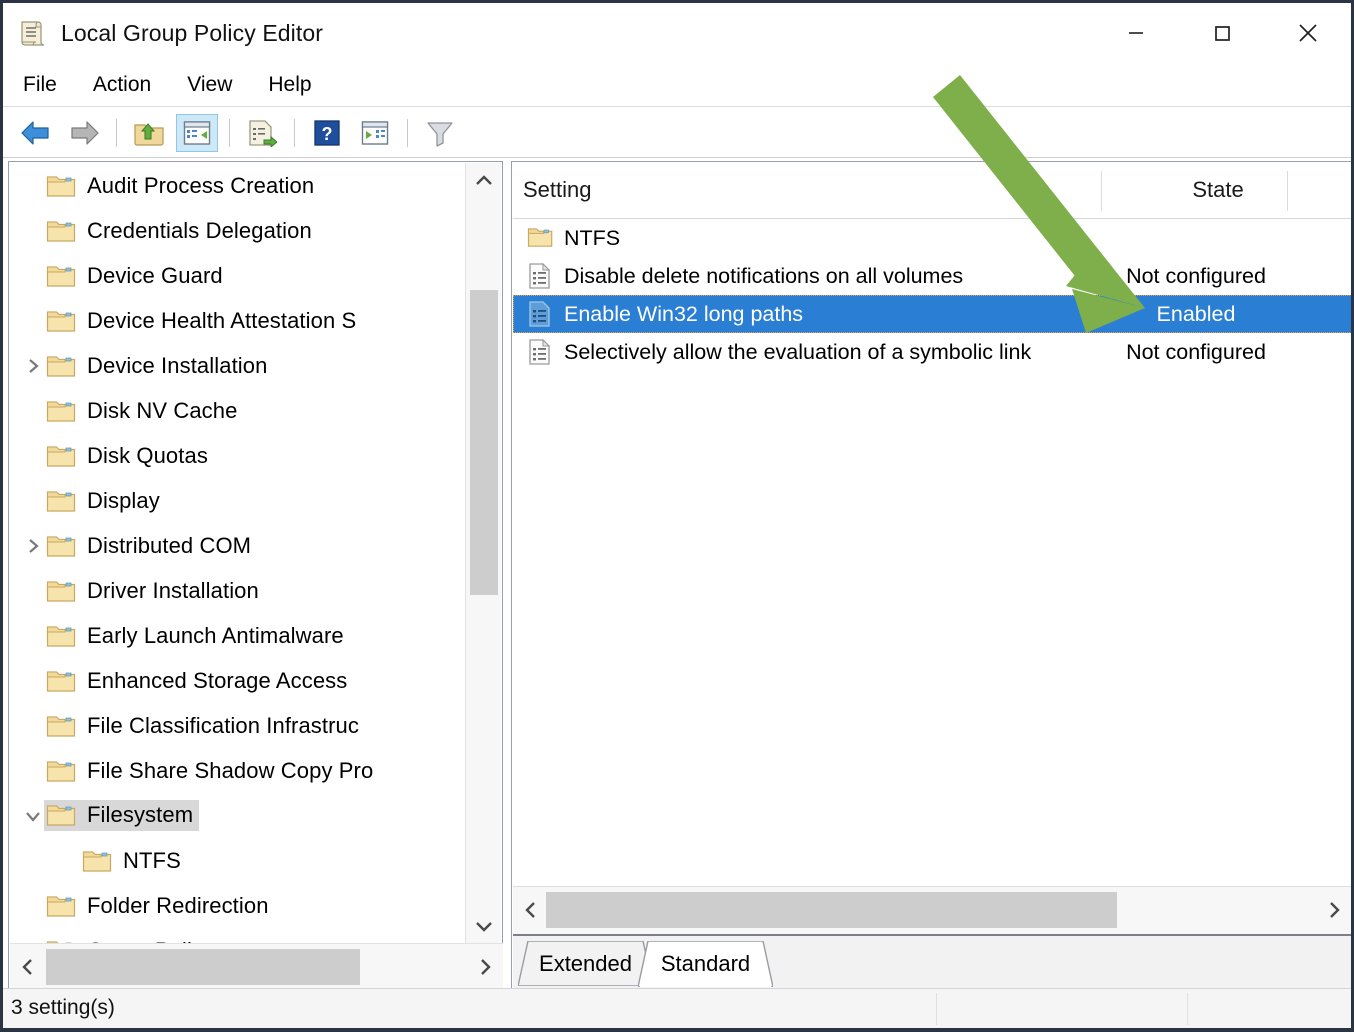 The width and height of the screenshot is (1354, 1032). Describe the element at coordinates (932, 191) in the screenshot. I see `list-column-header: Setting State` at that location.